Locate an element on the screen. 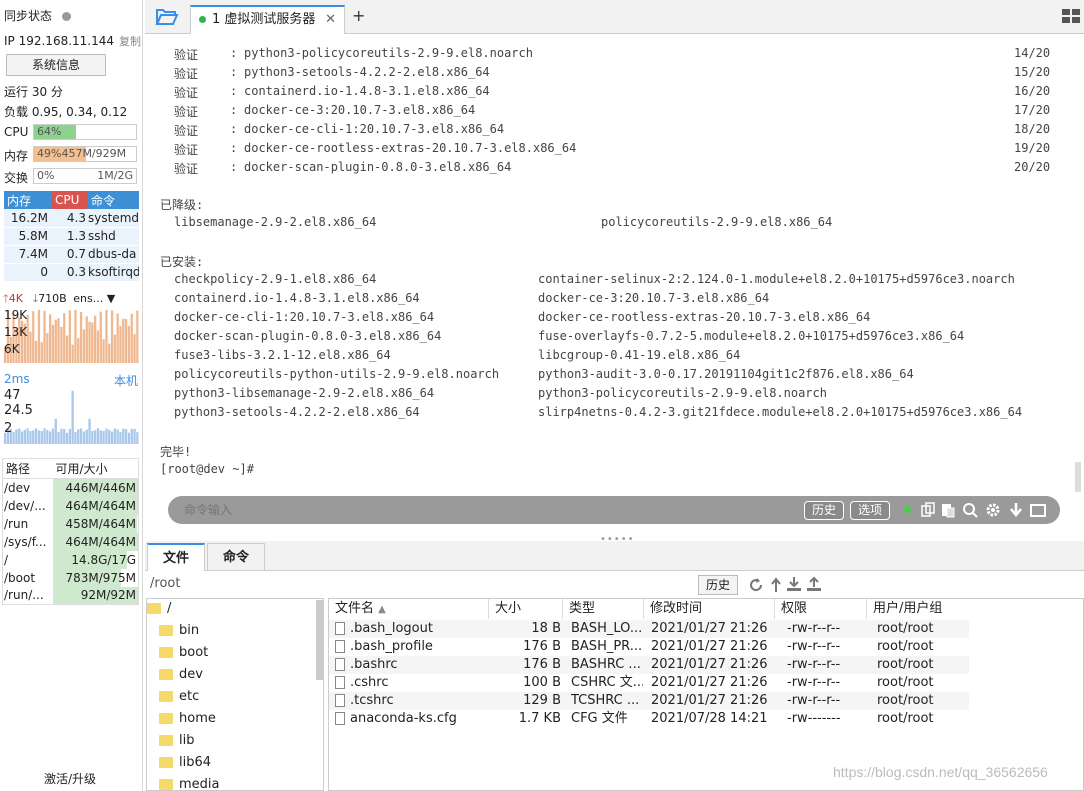 The height and width of the screenshot is (791, 1084). grid-layout-icon is located at coordinates (1071, 16).